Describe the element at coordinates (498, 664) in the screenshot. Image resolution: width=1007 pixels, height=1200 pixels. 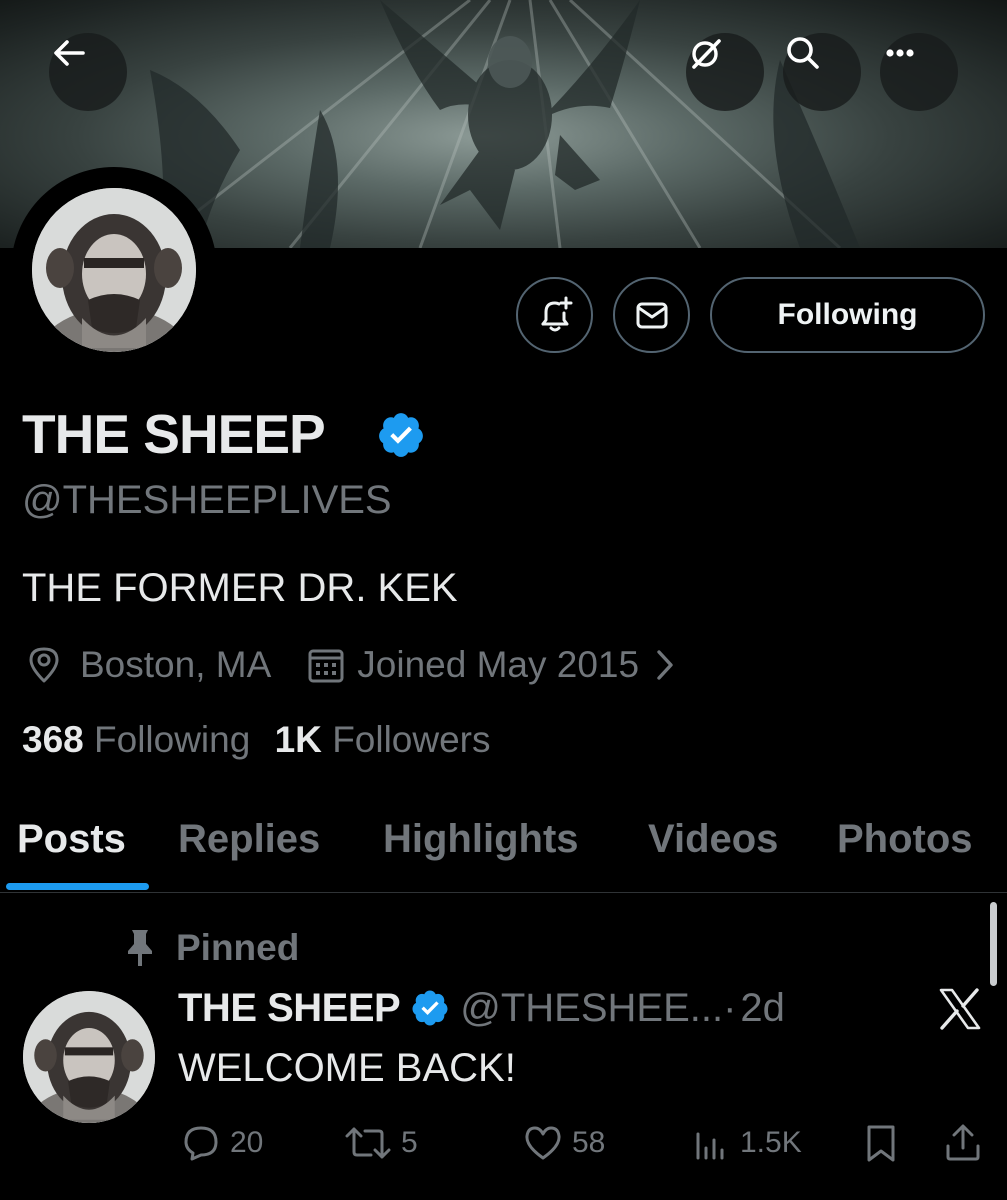
I see `joined-text: Joined May 2015` at that location.